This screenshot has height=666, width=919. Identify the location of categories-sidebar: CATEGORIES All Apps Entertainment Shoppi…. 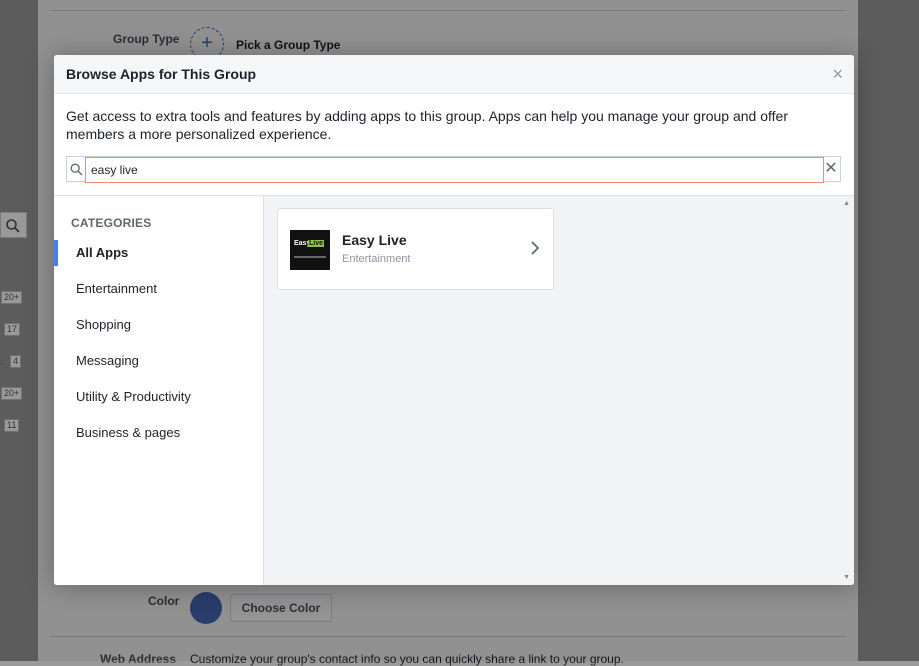
(159, 390).